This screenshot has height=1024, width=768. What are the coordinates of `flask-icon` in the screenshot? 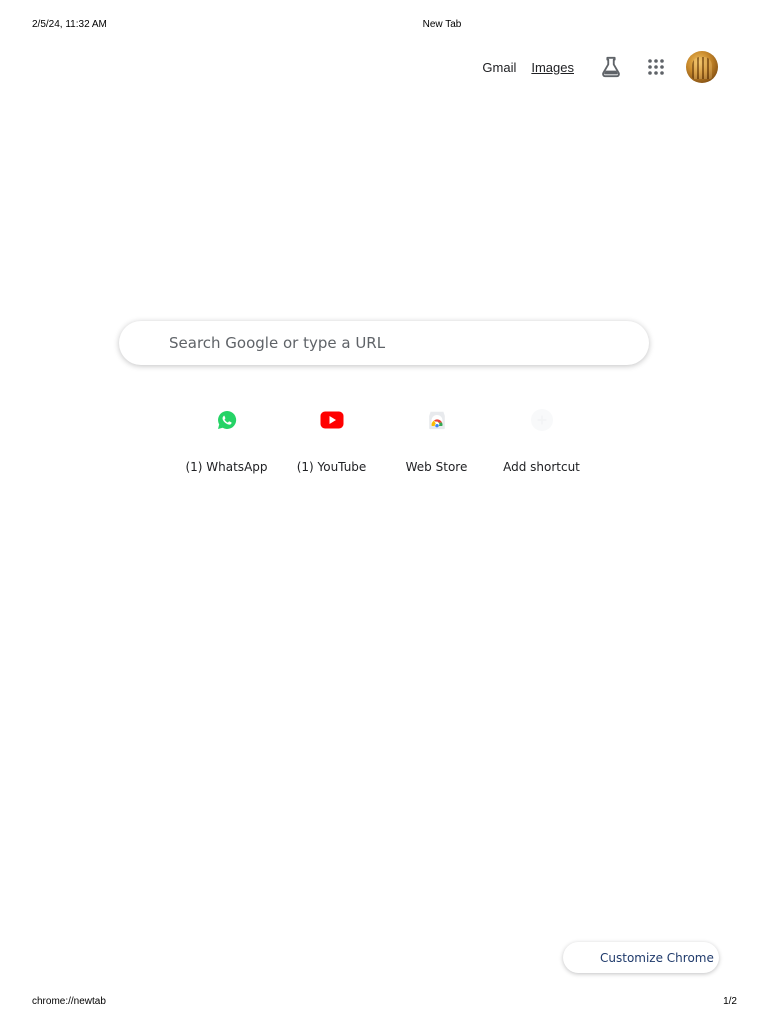 It's located at (611, 67).